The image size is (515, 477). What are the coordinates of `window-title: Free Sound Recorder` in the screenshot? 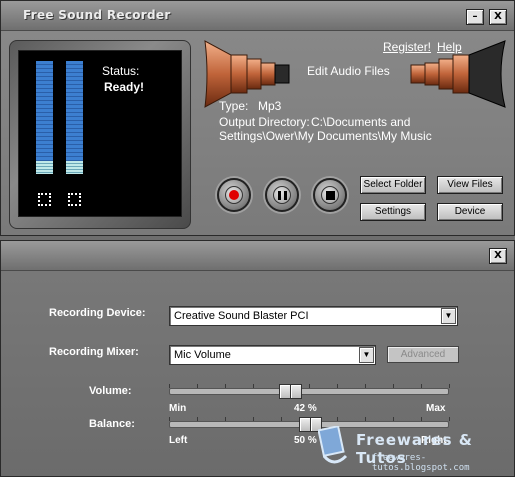 It's located at (97, 15).